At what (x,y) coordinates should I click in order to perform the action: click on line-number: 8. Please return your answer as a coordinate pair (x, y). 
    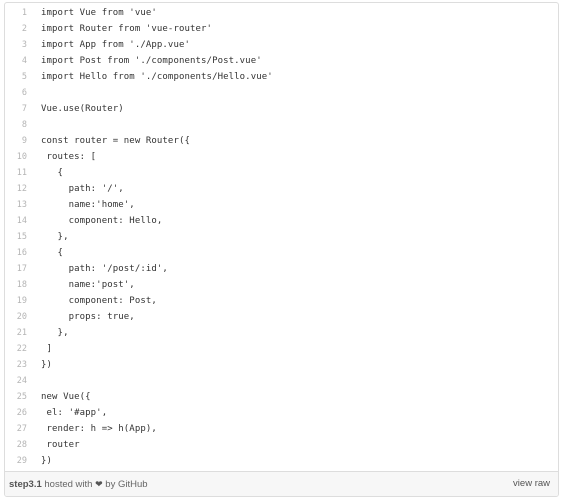
    Looking at the image, I should click on (16, 125).